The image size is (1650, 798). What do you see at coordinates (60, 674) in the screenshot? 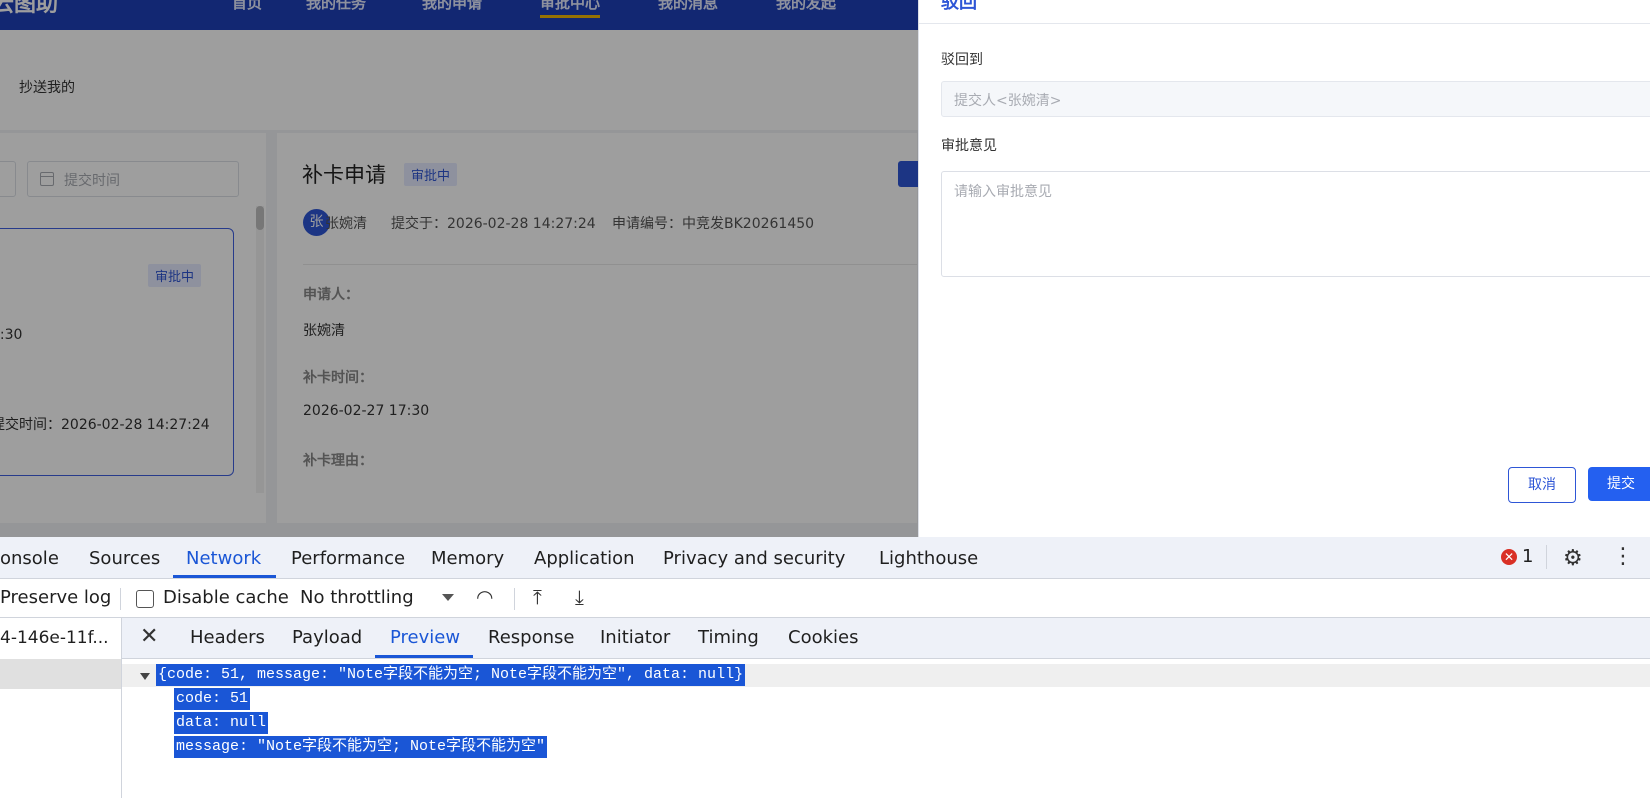
I see `request-row-selected` at bounding box center [60, 674].